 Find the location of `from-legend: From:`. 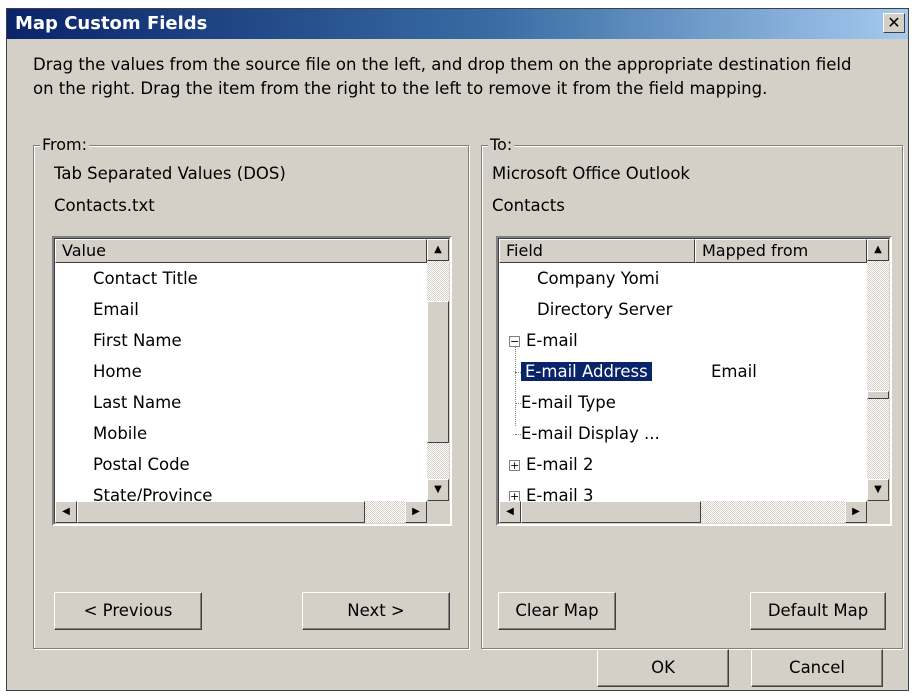

from-legend: From: is located at coordinates (65, 144).